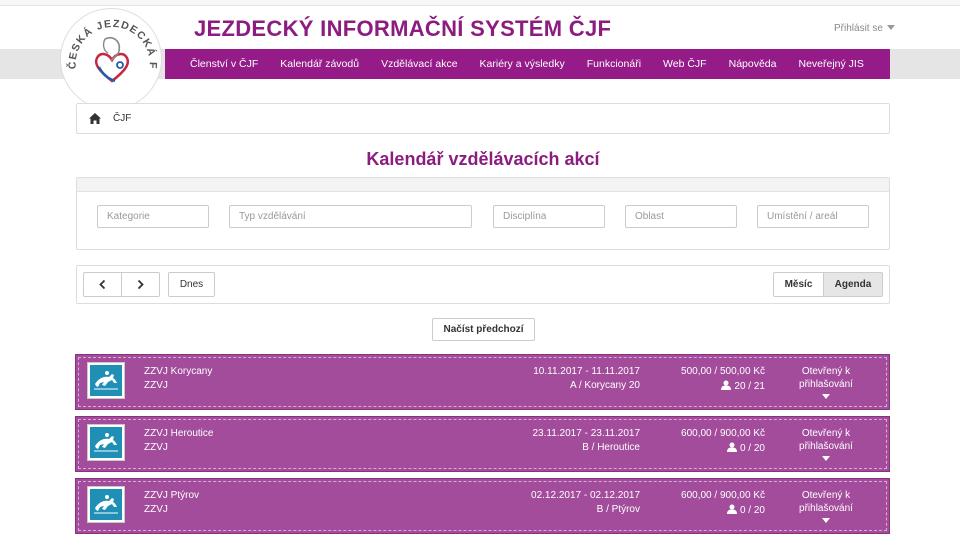  Describe the element at coordinates (178, 371) in the screenshot. I see `event-name: ZZVJ Korycany` at that location.